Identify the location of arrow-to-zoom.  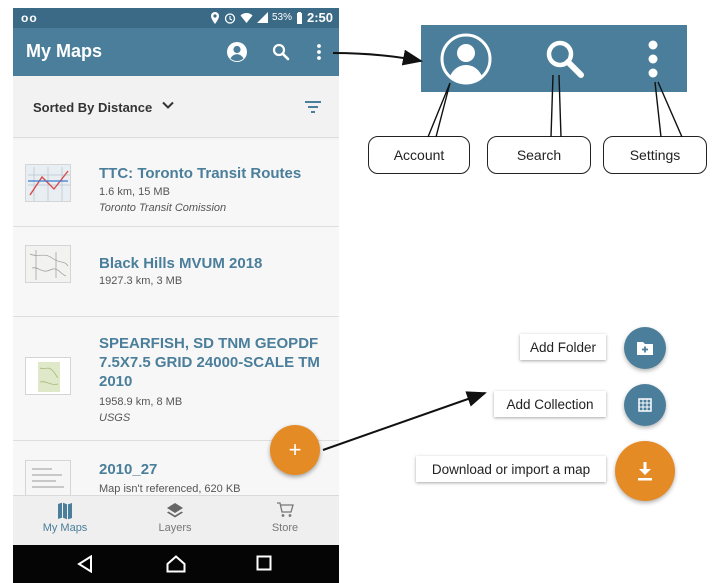
(377, 57).